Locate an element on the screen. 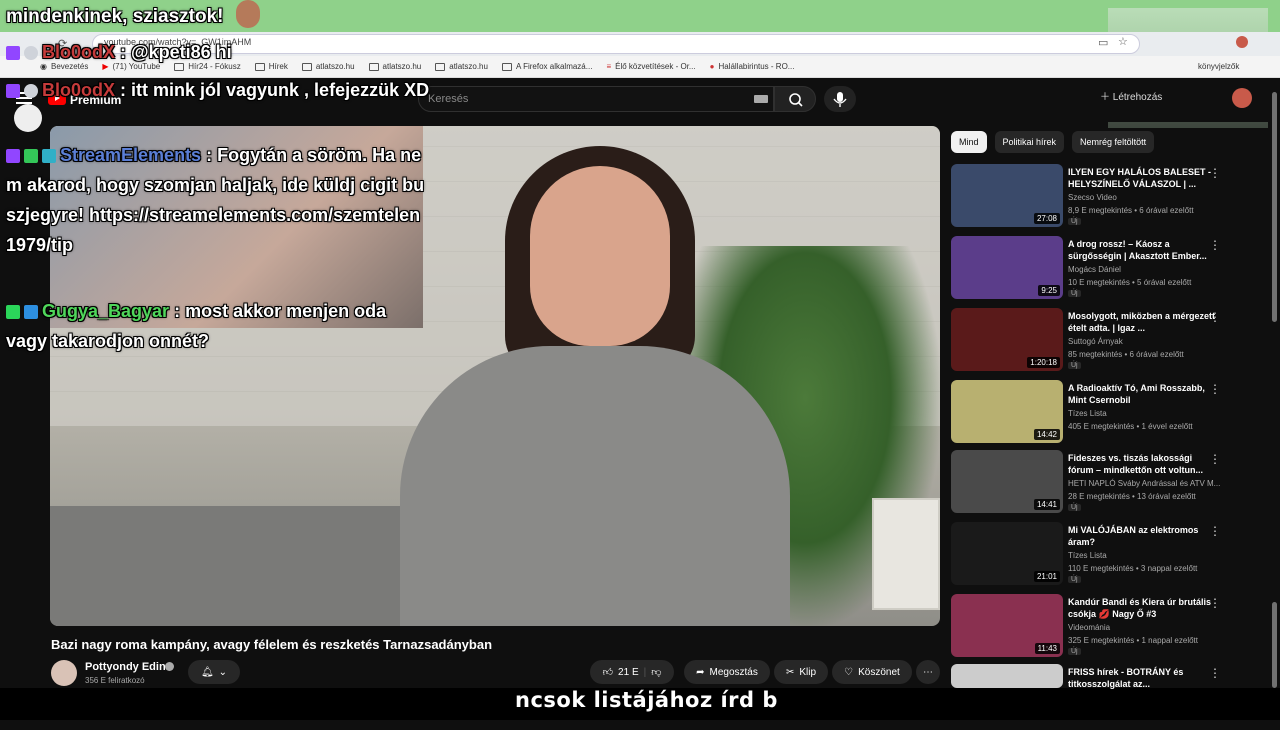 The width and height of the screenshot is (1280, 730). bot-badge-icon is located at coordinates (31, 156).